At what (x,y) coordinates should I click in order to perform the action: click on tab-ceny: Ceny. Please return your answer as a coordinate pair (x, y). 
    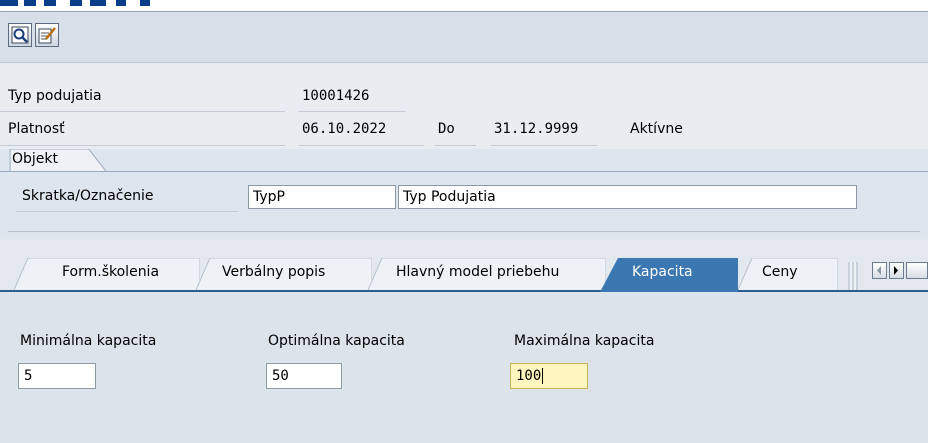
    Looking at the image, I should click on (788, 274).